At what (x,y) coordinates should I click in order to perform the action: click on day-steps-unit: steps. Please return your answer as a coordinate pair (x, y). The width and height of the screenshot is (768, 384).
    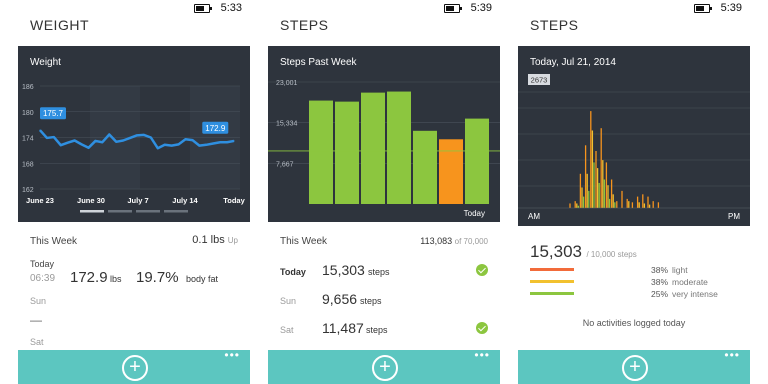
    Looking at the image, I should click on (377, 330).